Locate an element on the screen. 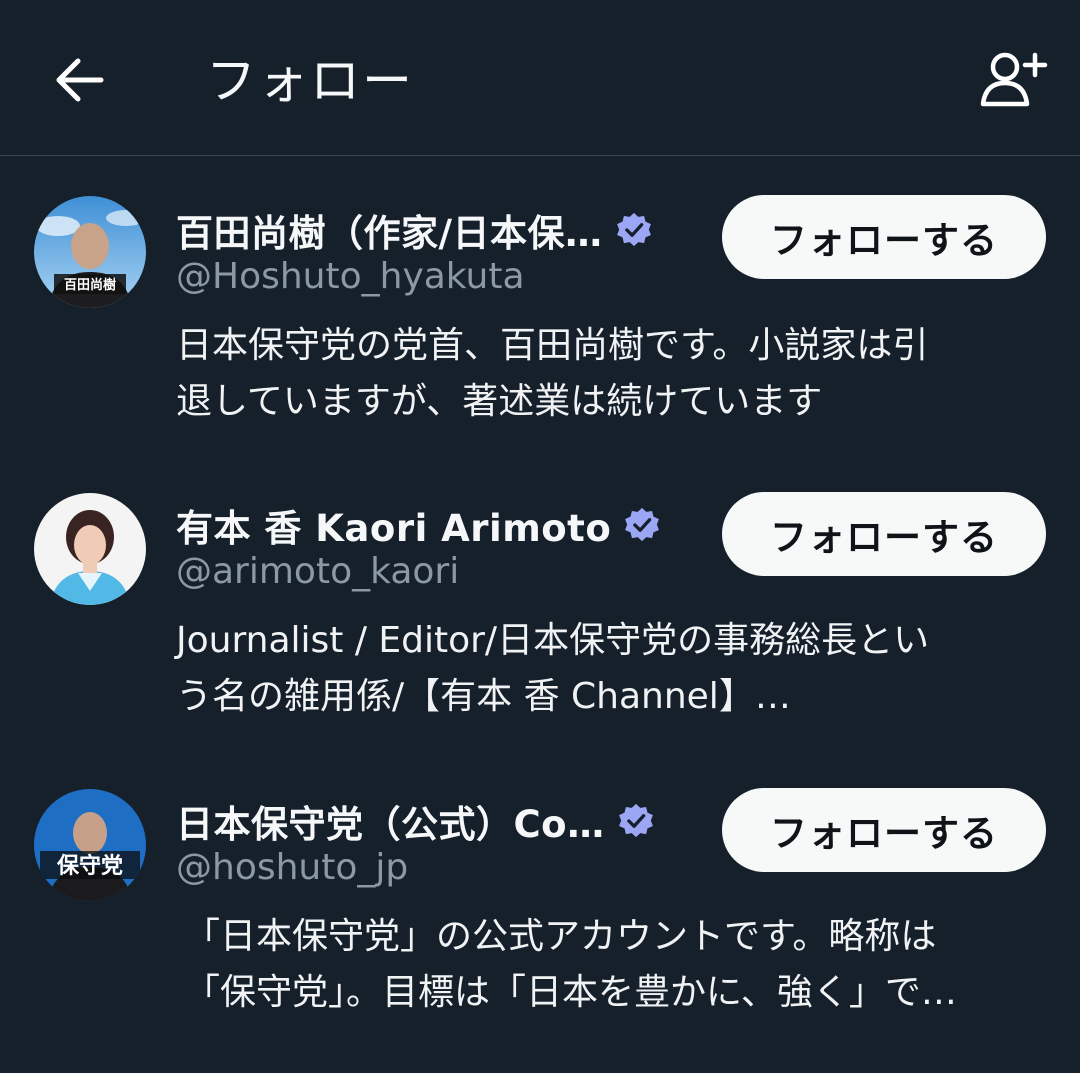 The image size is (1080, 1073). user-name: 有本 香 Kaori Arimoto is located at coordinates (393, 525).